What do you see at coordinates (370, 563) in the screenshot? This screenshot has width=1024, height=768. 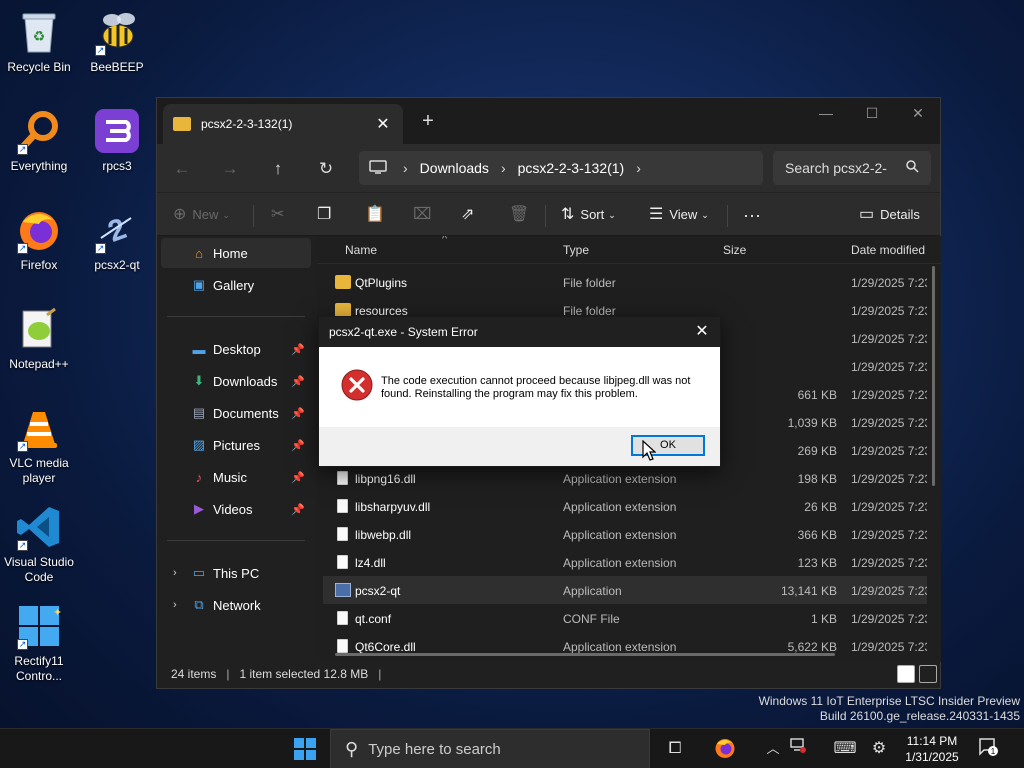 I see `row-name: lz4.dll` at bounding box center [370, 563].